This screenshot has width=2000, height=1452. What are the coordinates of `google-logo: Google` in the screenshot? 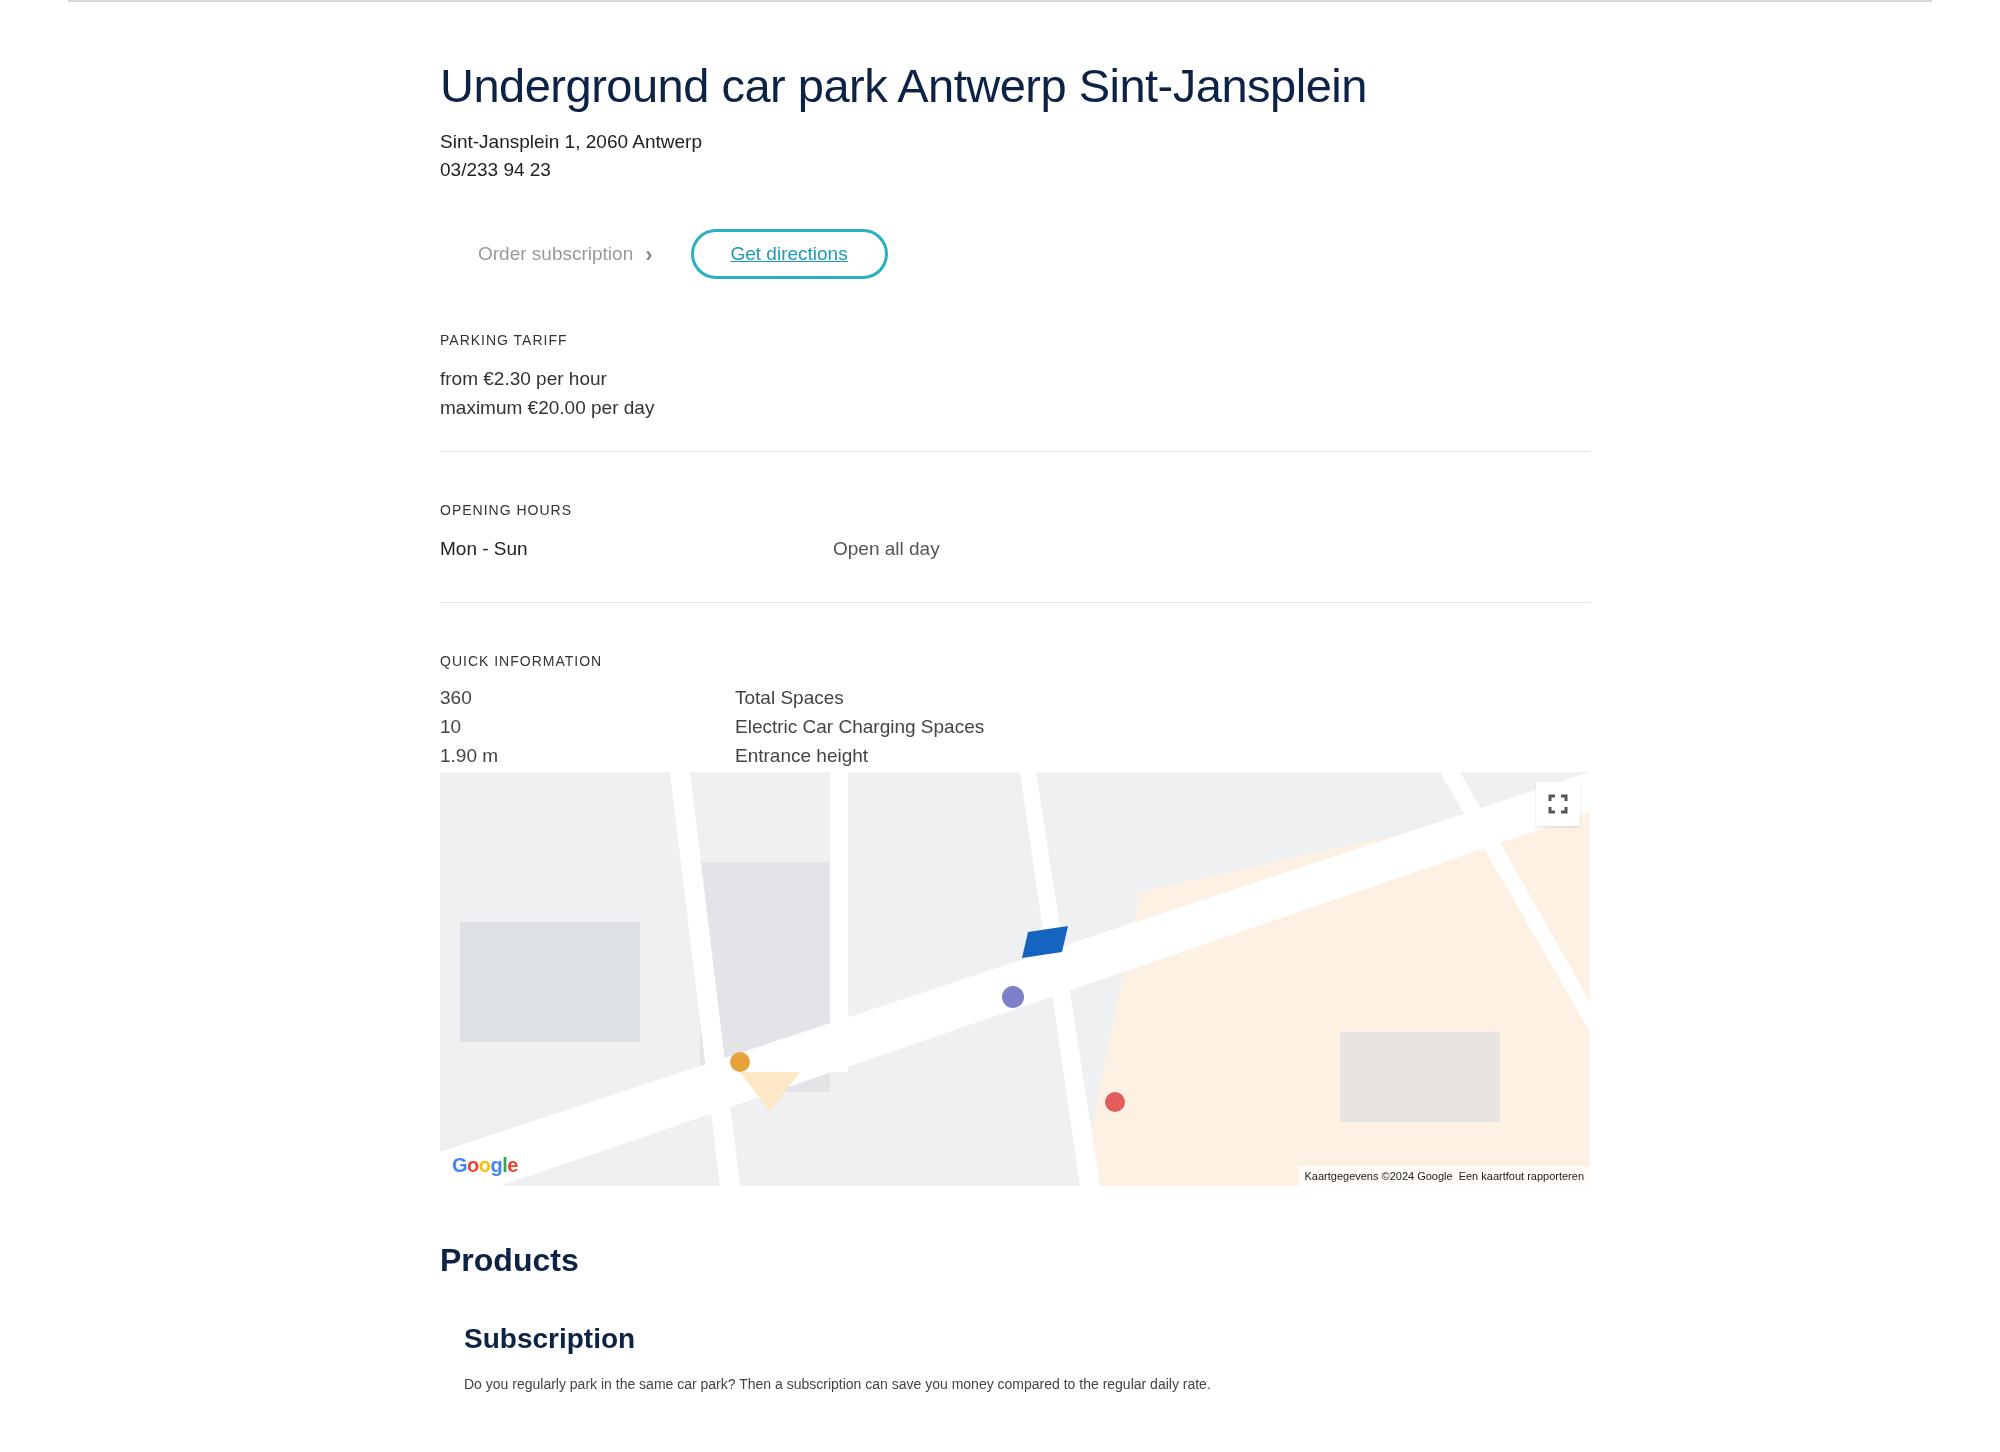 It's located at (485, 1165).